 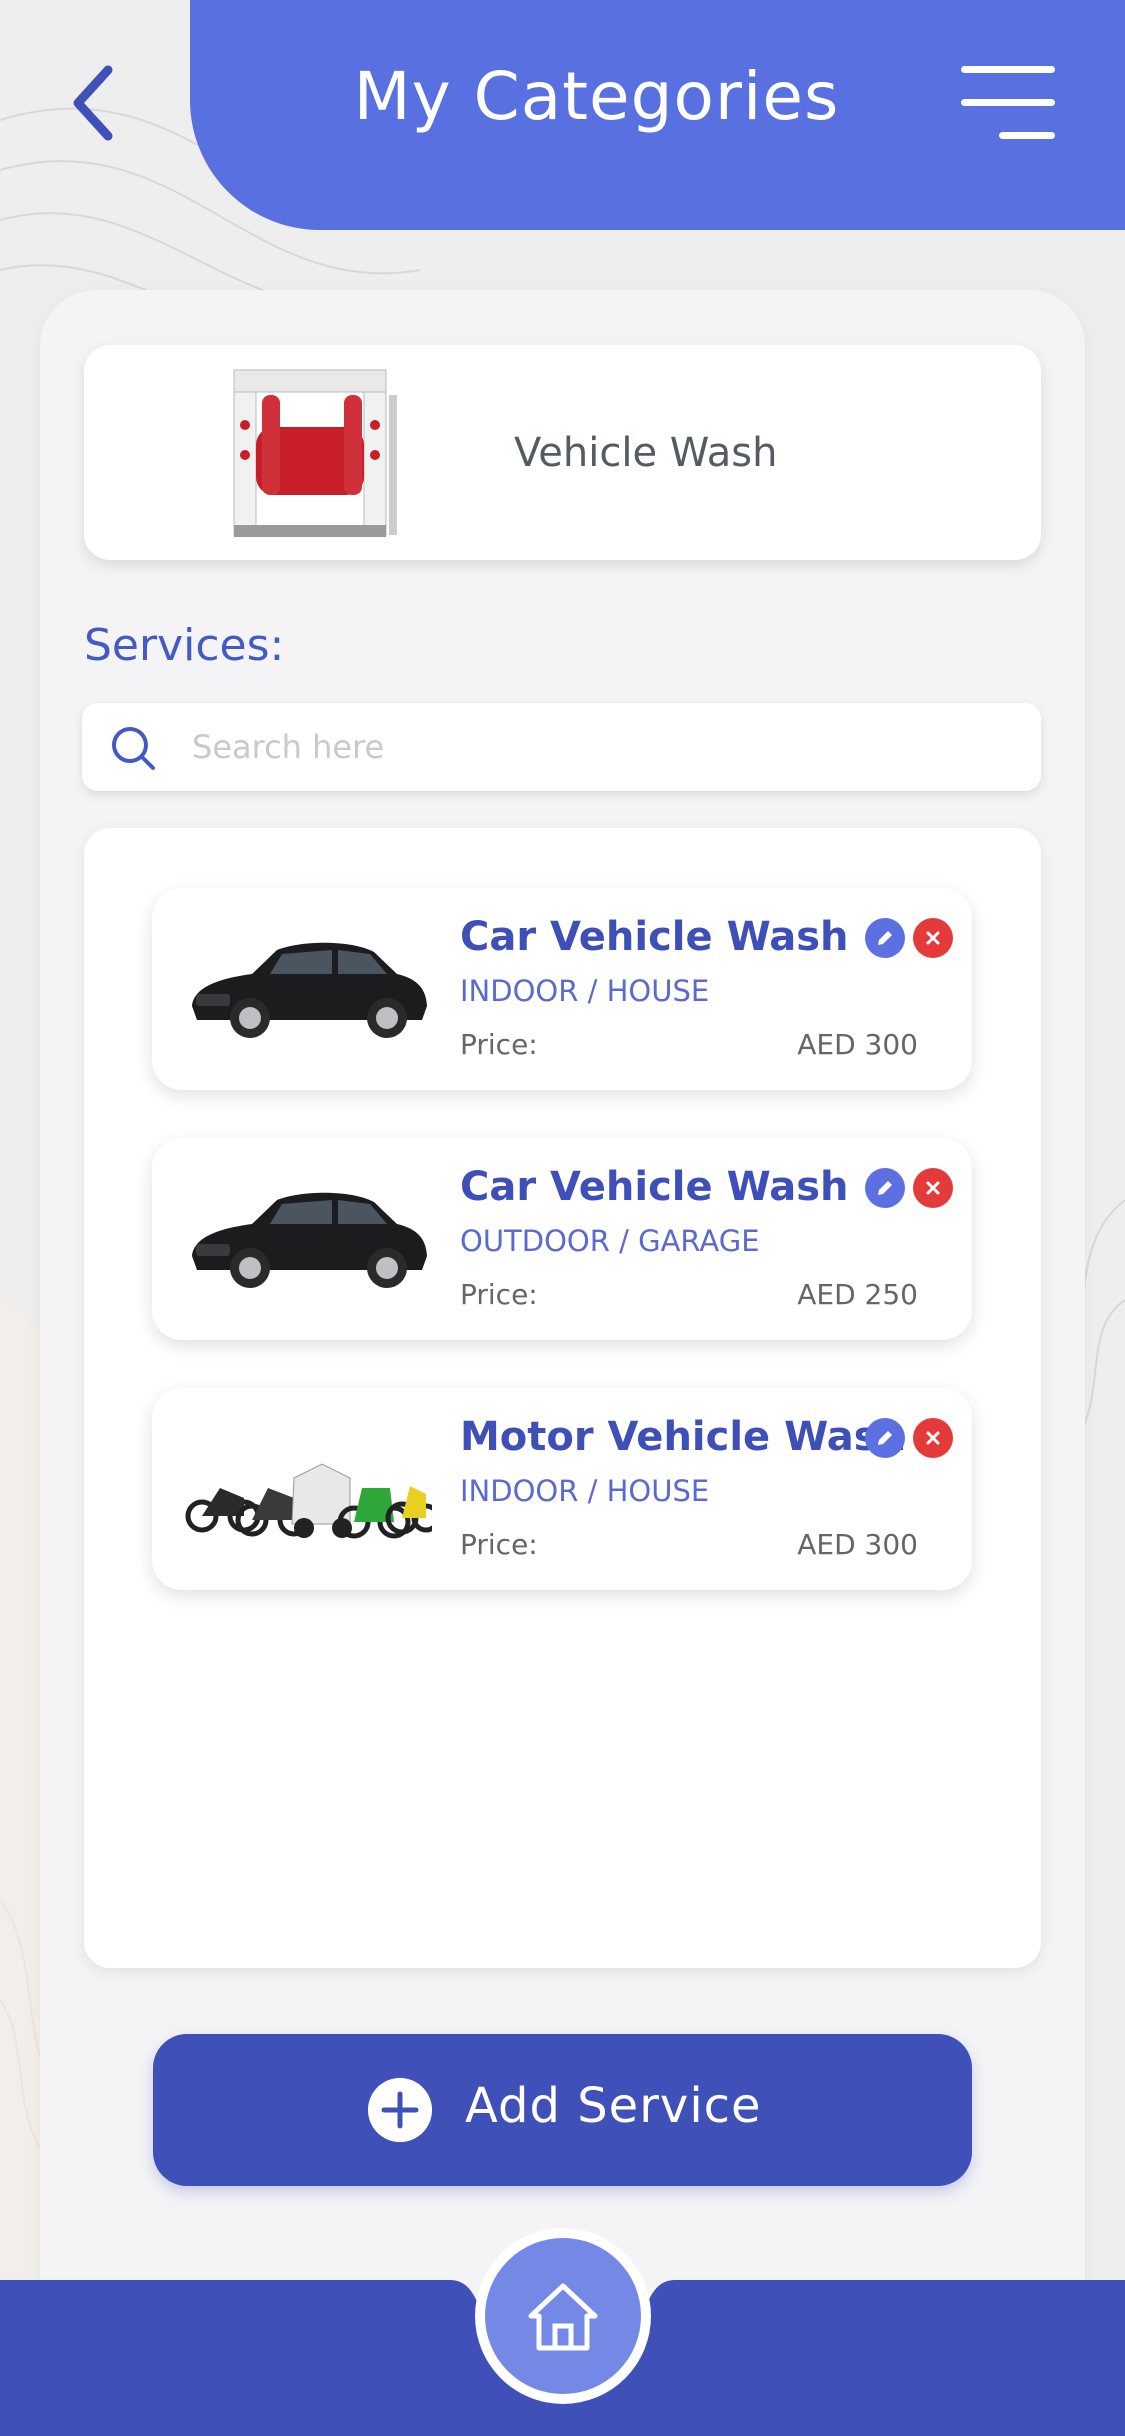 I want to click on search-input, so click(x=602, y=747).